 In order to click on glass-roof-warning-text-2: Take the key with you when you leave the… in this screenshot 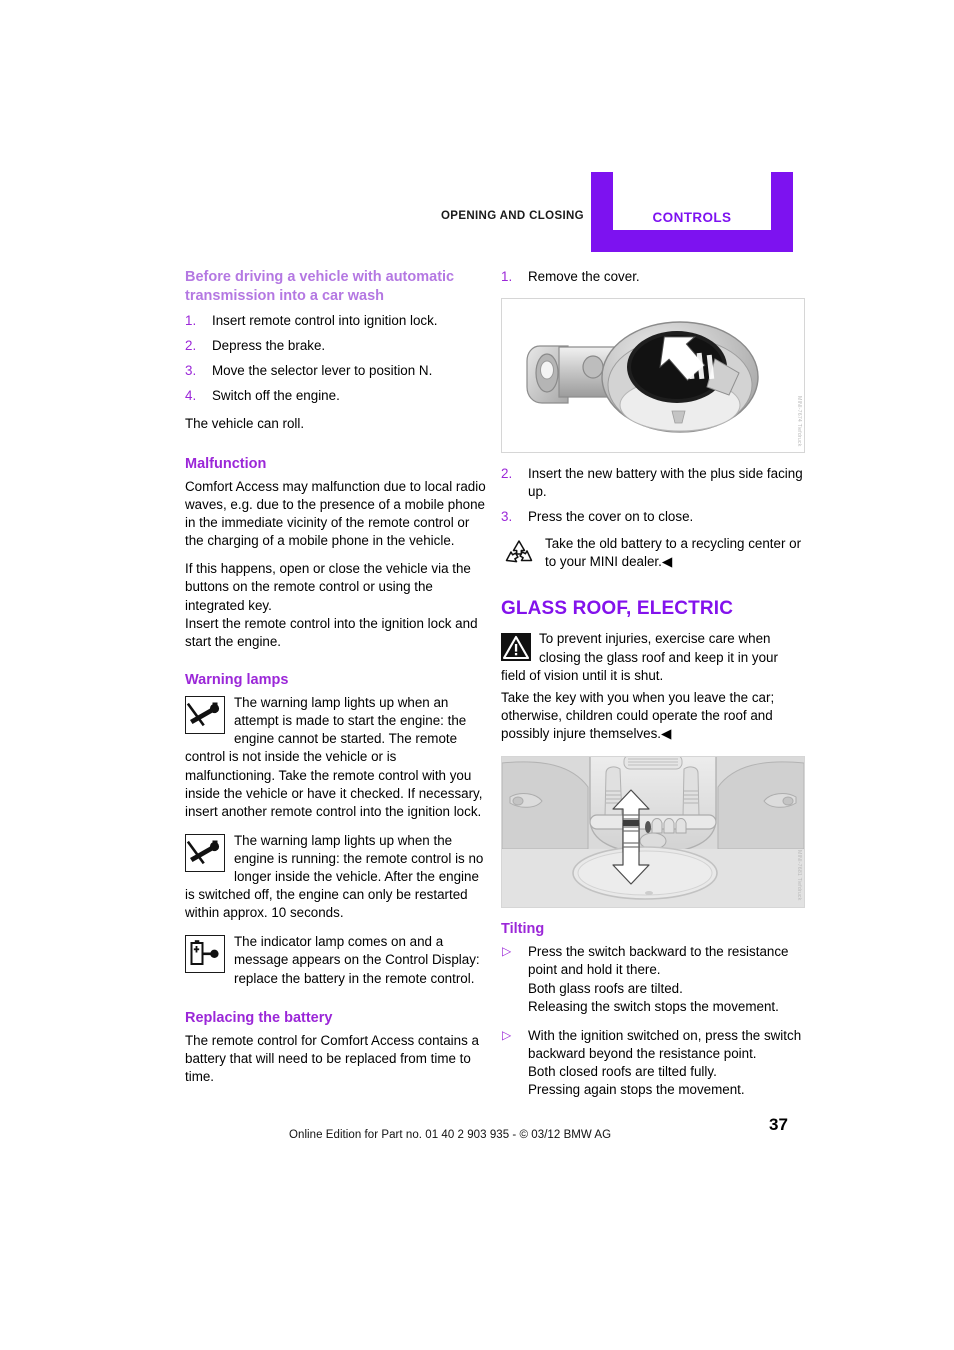, I will do `click(638, 715)`.